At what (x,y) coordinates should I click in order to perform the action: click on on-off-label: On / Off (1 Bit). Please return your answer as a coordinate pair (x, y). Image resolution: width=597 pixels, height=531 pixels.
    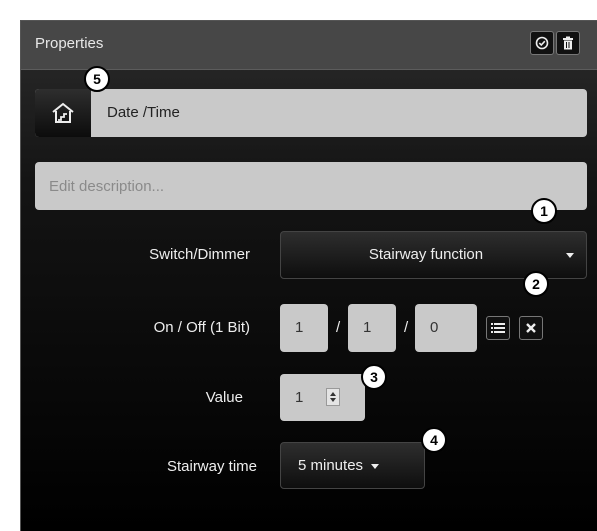
    Looking at the image, I should click on (201, 327).